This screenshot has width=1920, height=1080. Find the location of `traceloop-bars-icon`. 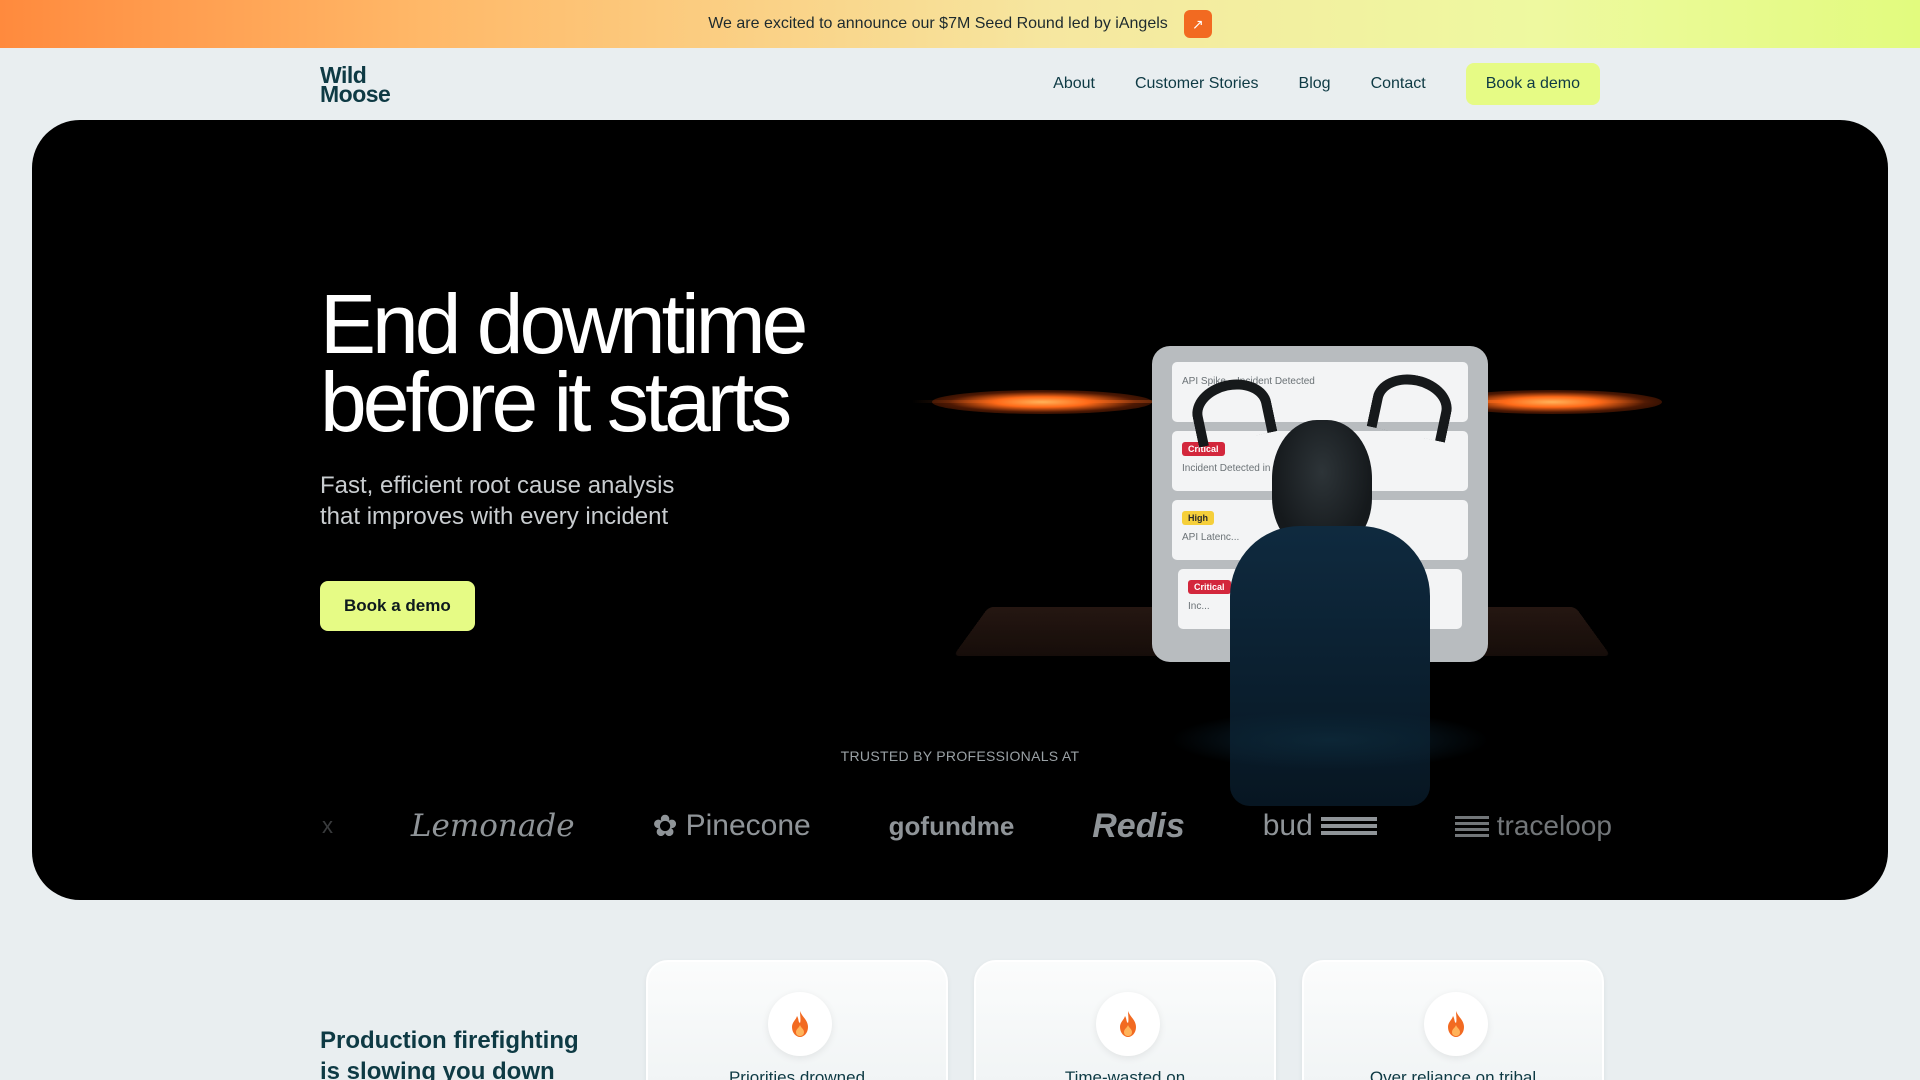

traceloop-bars-icon is located at coordinates (1471, 826).